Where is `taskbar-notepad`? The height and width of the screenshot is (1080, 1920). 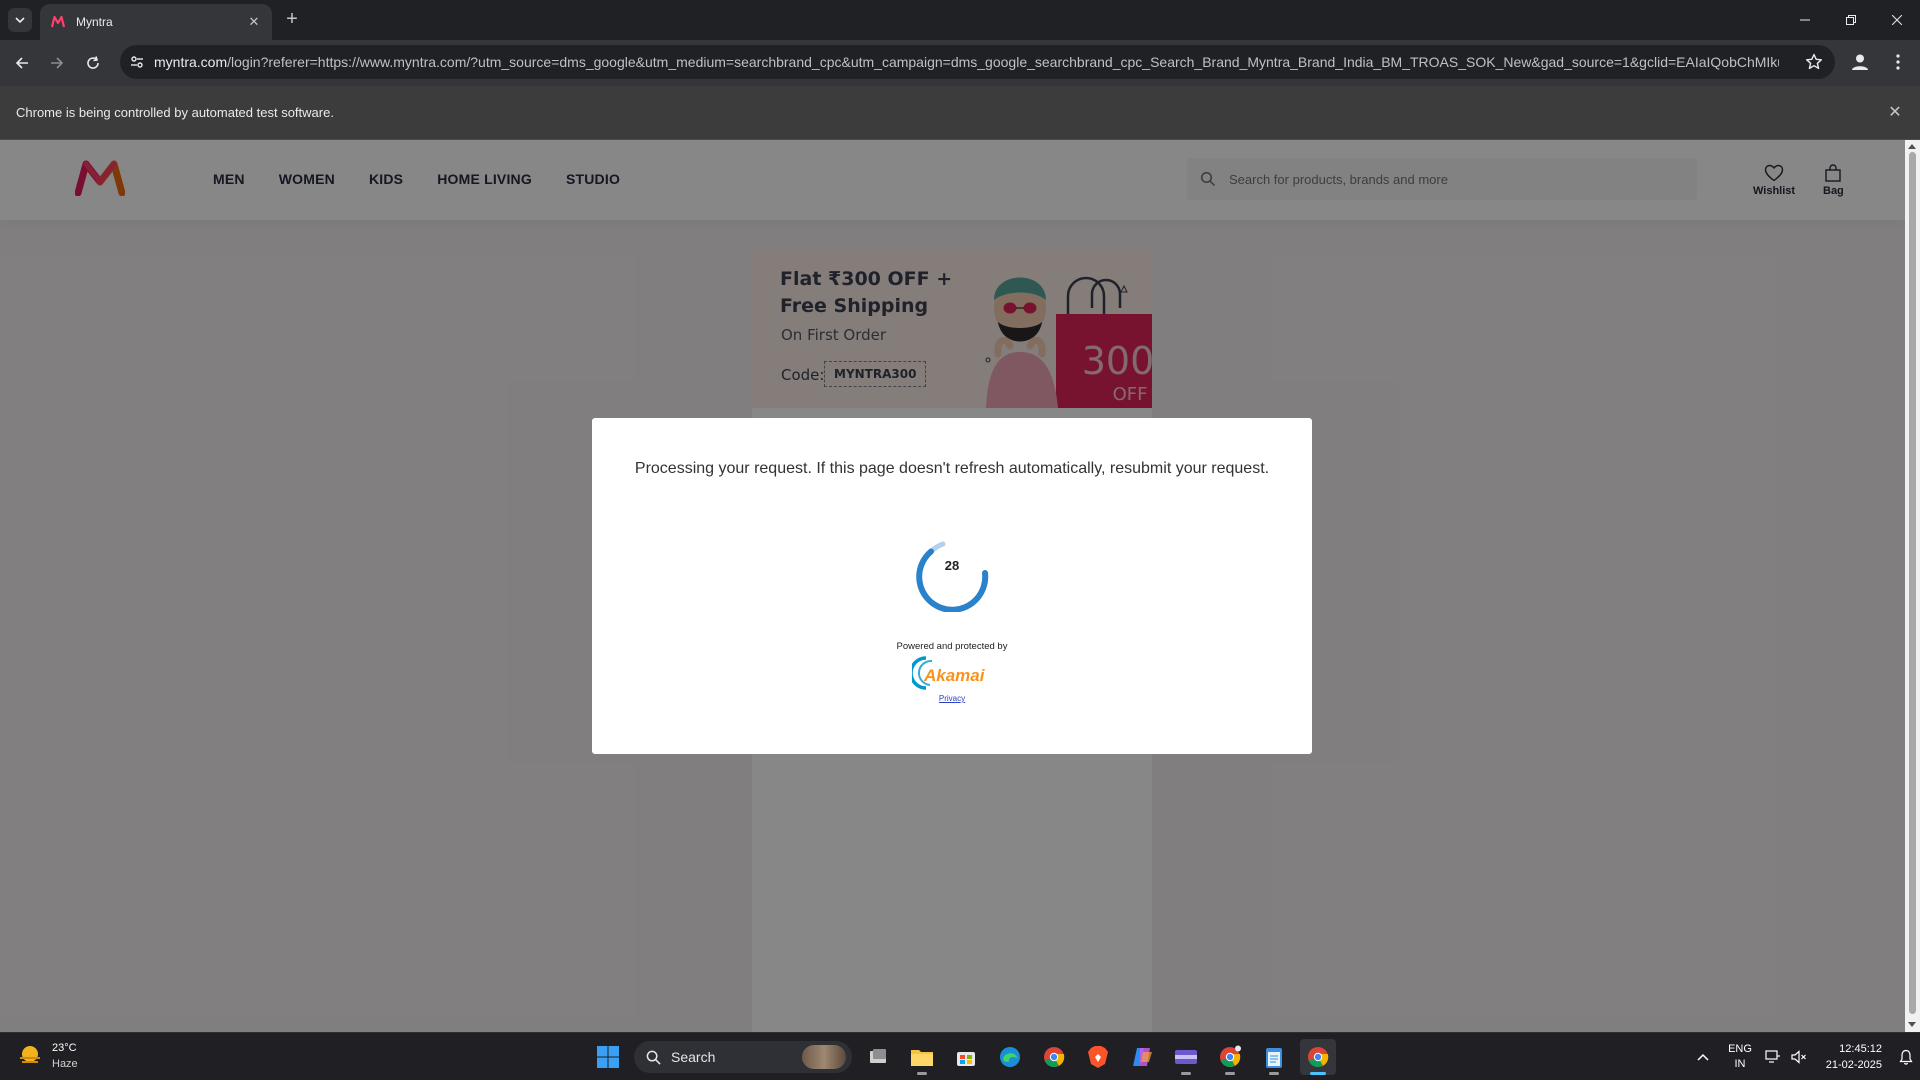 taskbar-notepad is located at coordinates (1274, 1057).